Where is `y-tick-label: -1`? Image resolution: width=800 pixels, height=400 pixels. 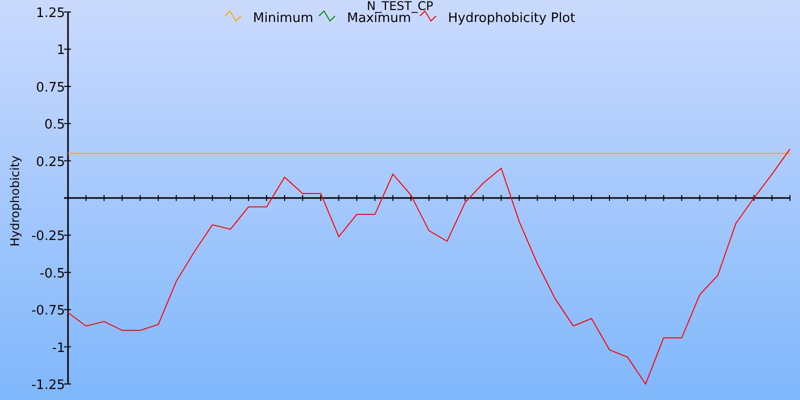
y-tick-label: -1 is located at coordinates (58, 348).